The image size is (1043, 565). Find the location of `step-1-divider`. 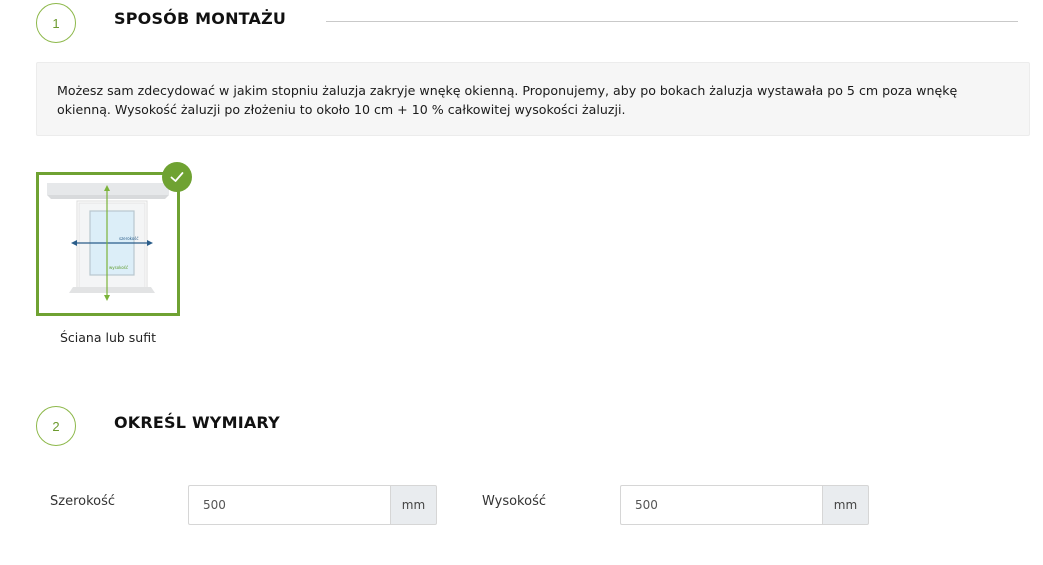

step-1-divider is located at coordinates (672, 21).